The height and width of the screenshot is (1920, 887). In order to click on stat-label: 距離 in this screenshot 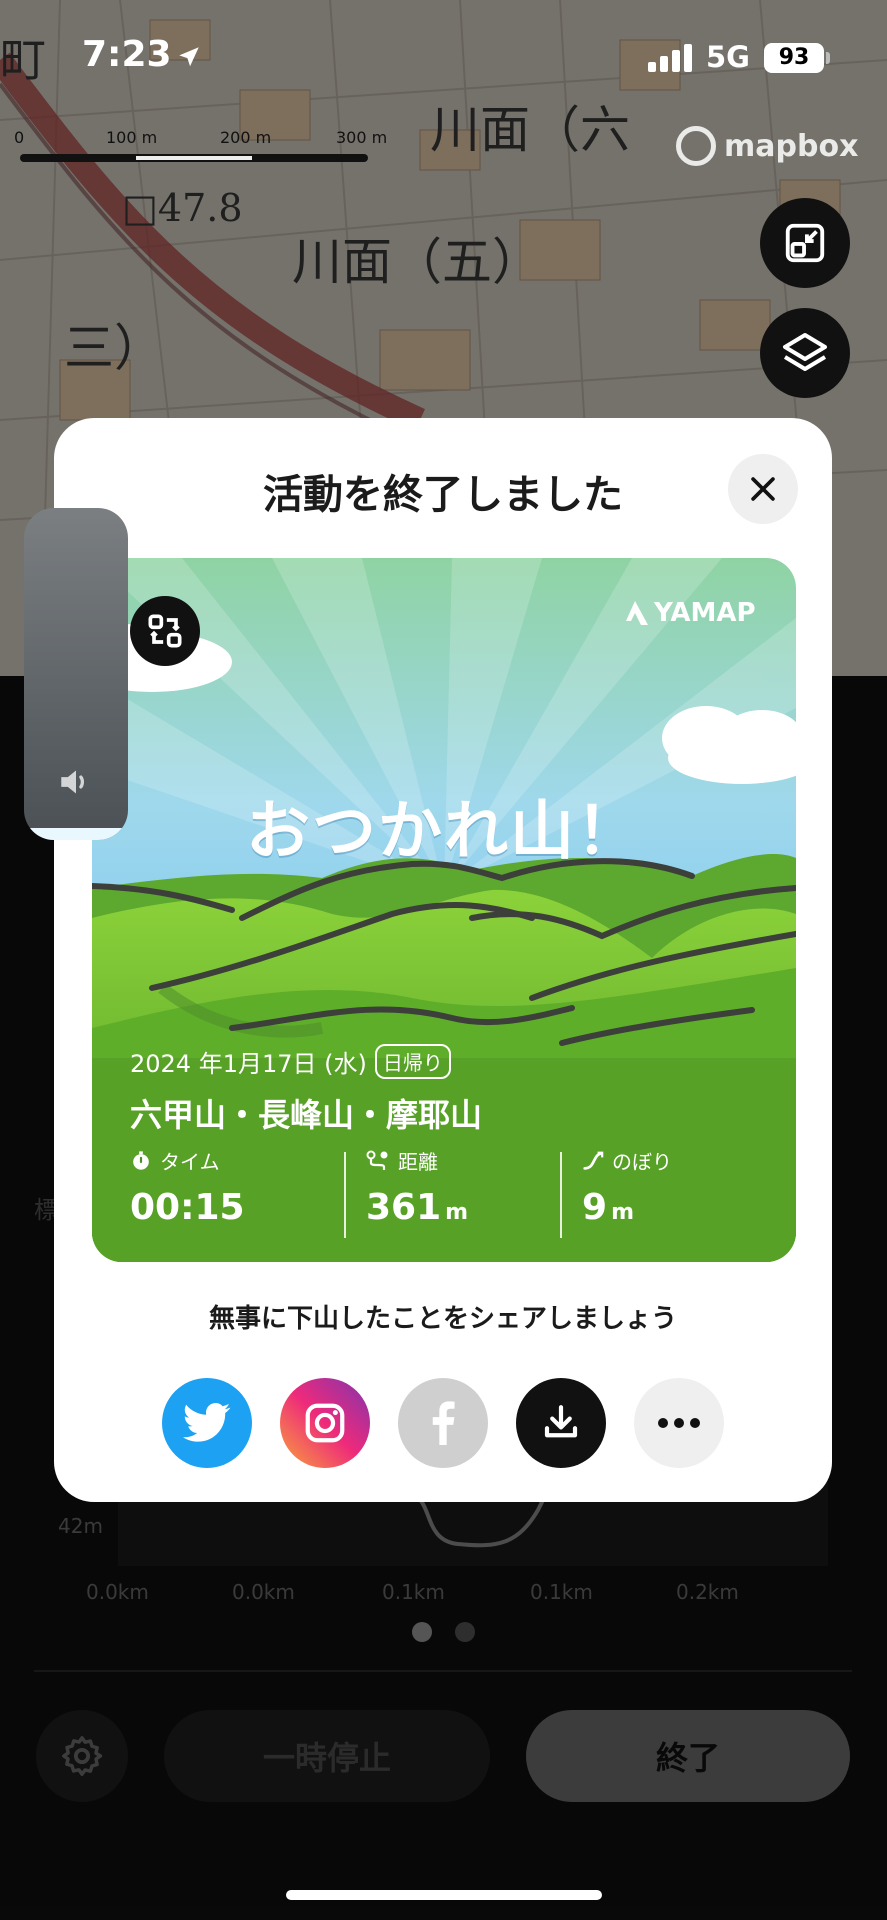, I will do `click(418, 1162)`.